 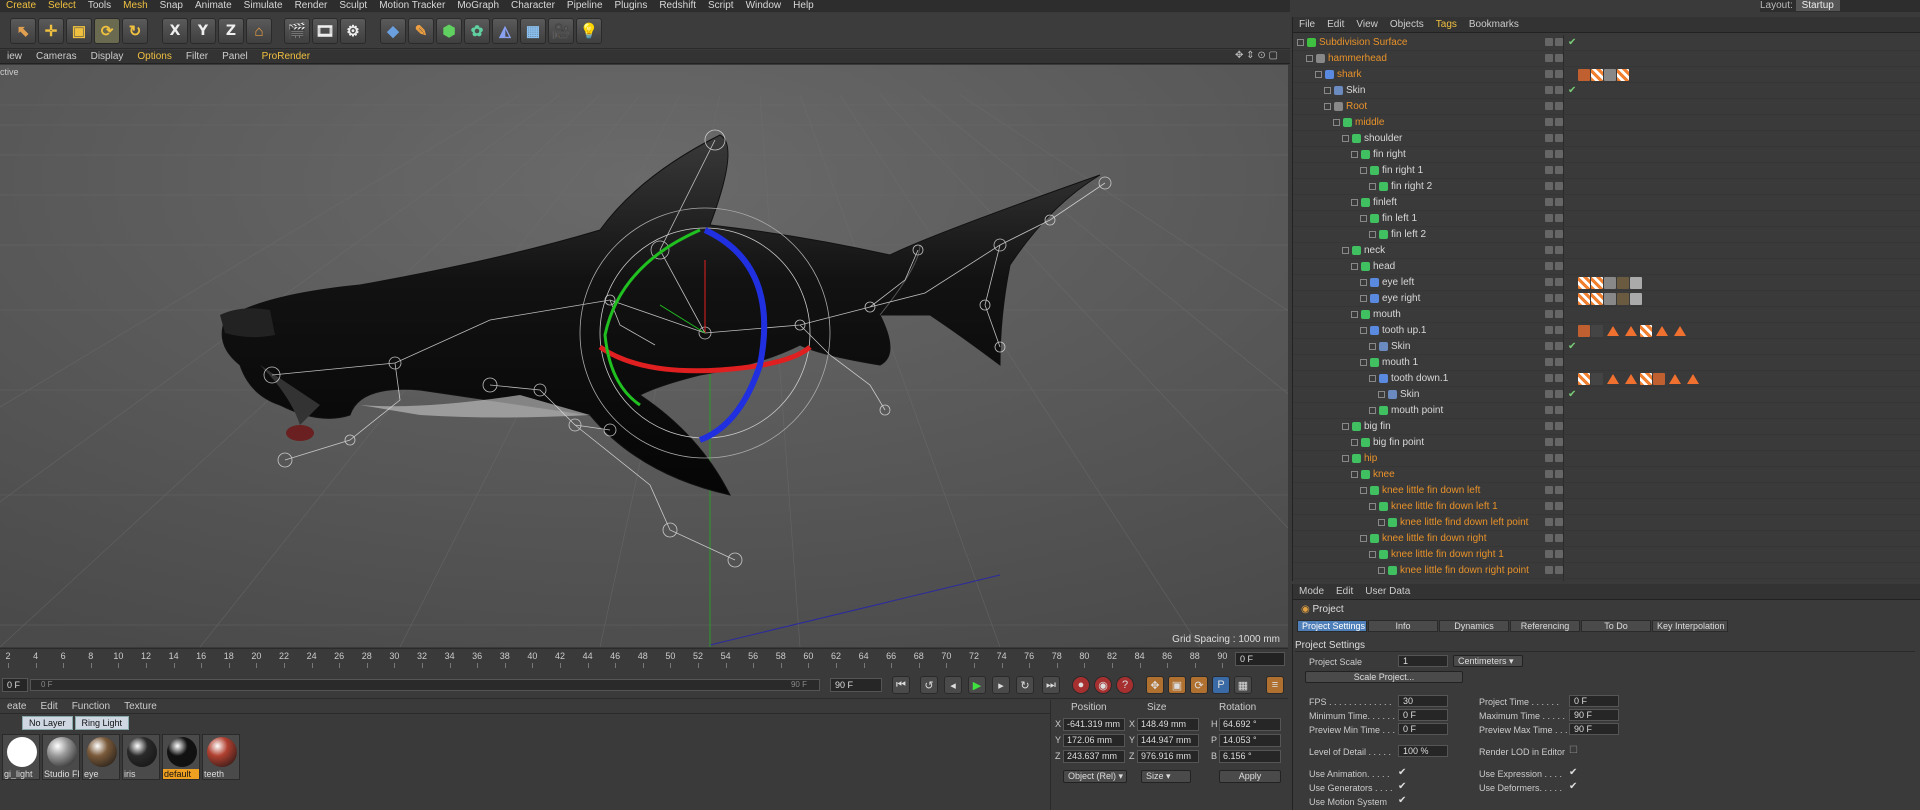 I want to click on coordinate-system-icon: ⌂, so click(x=259, y=31).